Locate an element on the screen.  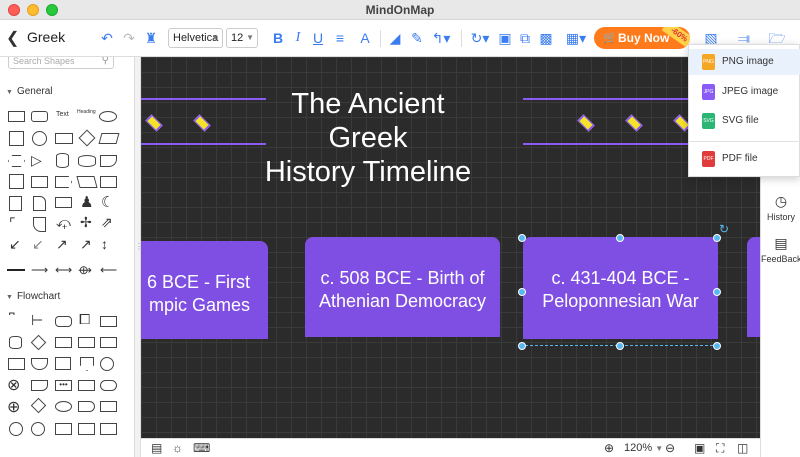
alternate-process-shape is located at coordinates (108, 385).